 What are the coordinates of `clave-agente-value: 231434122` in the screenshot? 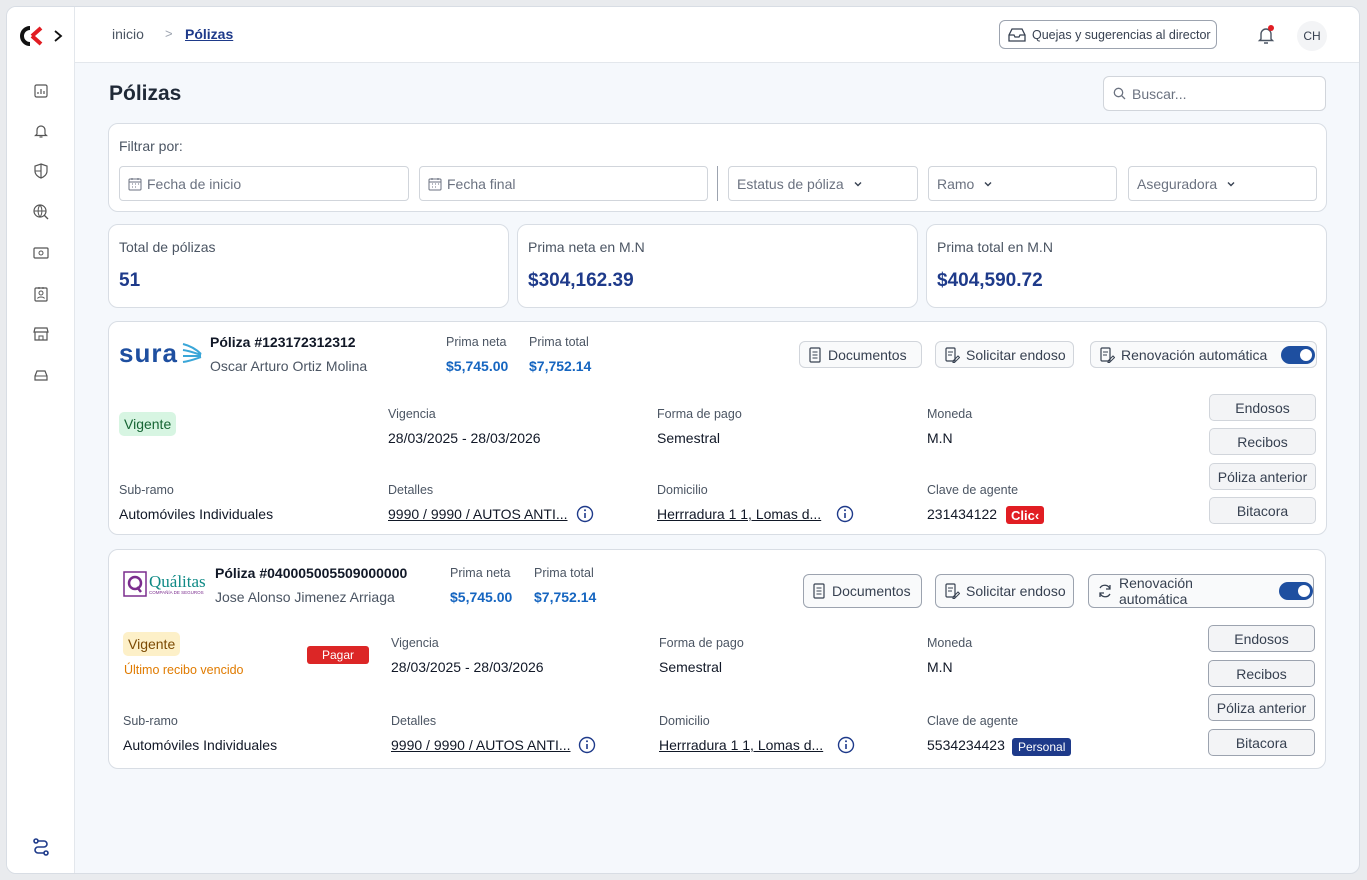 It's located at (962, 514).